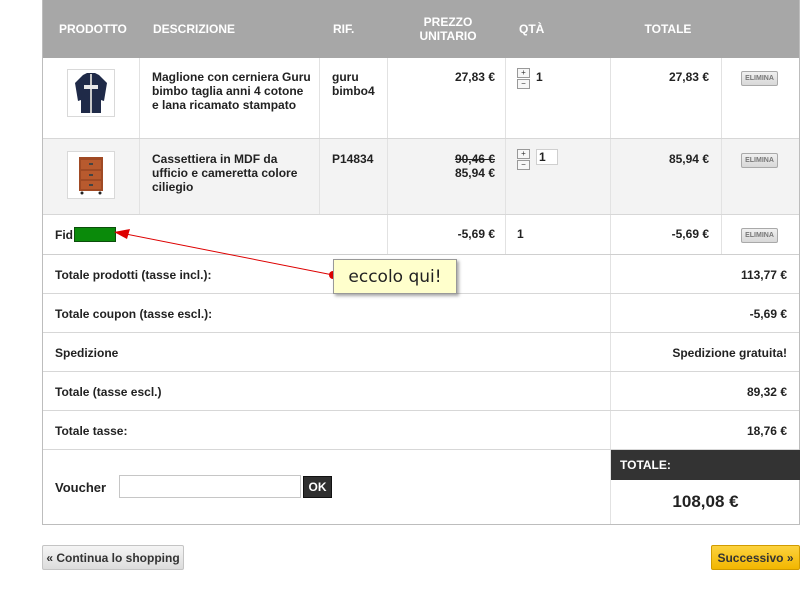  I want to click on discount-label: Fid, so click(64, 234).